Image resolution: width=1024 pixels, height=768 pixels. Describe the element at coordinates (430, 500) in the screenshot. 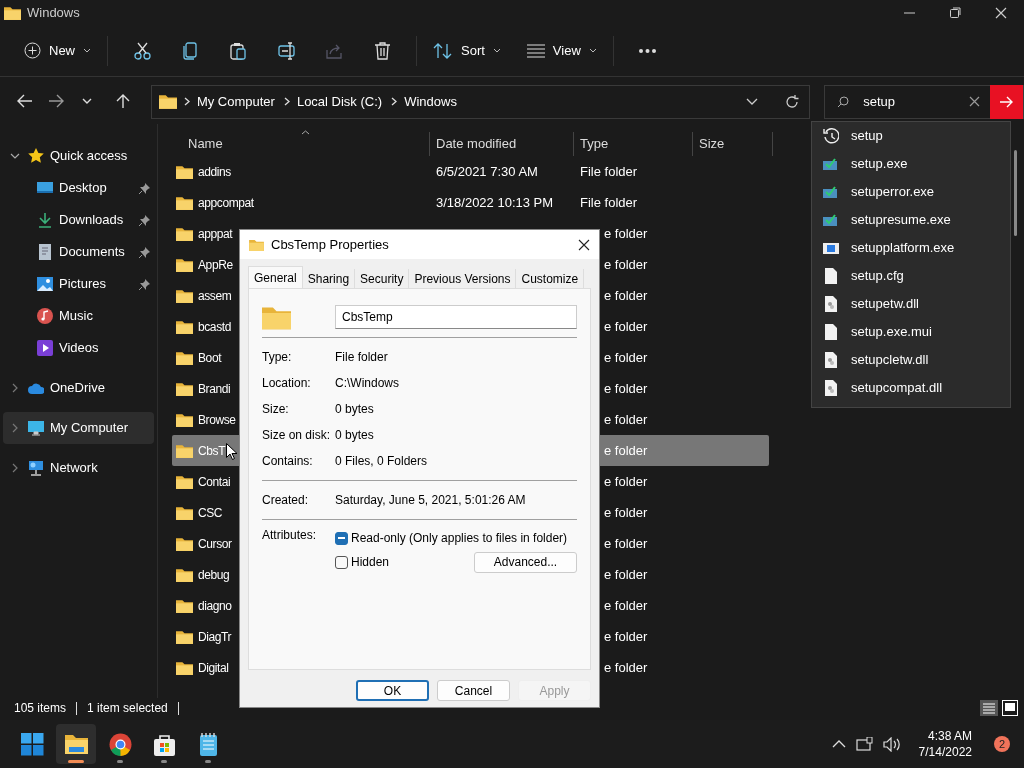

I see `field-value: Saturday, June 5, 2021, 5:01:26 AM` at that location.